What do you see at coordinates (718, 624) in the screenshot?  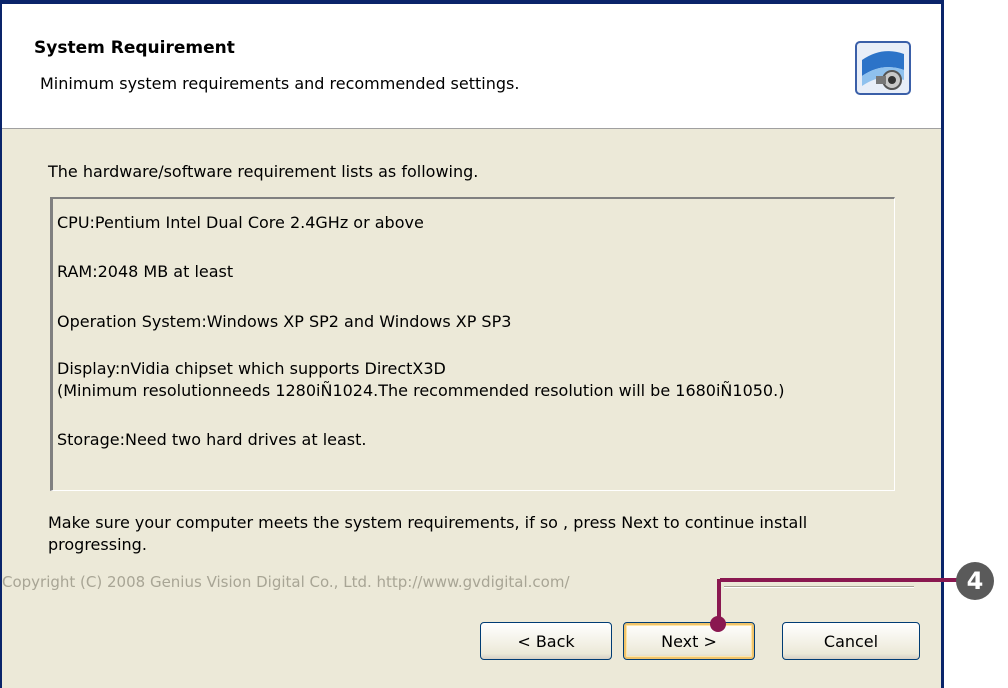 I see `callout-dot` at bounding box center [718, 624].